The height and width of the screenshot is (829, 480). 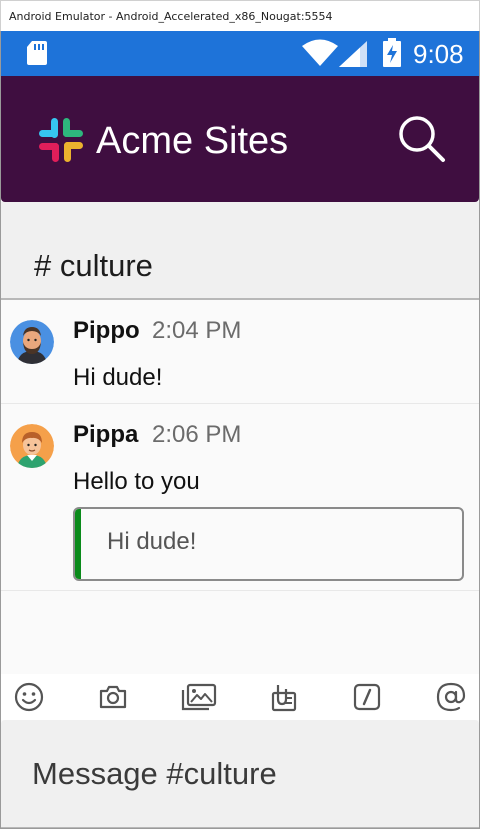 What do you see at coordinates (152, 541) in the screenshot?
I see `quoted-message-text: Hi dude!` at bounding box center [152, 541].